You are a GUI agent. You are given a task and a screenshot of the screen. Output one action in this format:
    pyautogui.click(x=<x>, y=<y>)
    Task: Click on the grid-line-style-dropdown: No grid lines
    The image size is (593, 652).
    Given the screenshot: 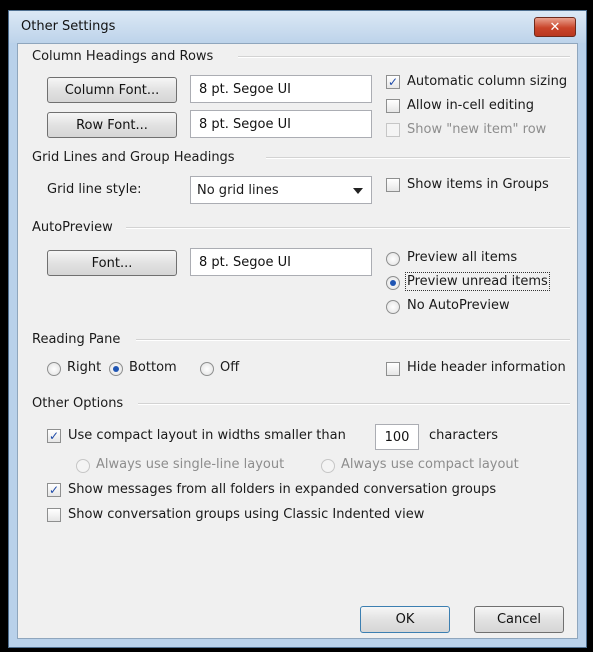 What is the action you would take?
    pyautogui.click(x=281, y=190)
    